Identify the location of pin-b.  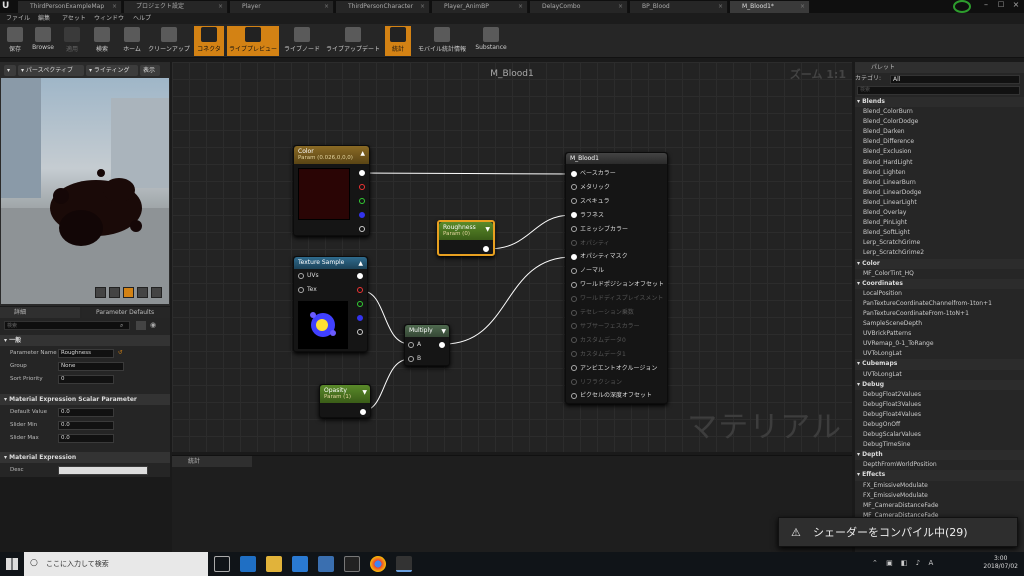
(362, 215).